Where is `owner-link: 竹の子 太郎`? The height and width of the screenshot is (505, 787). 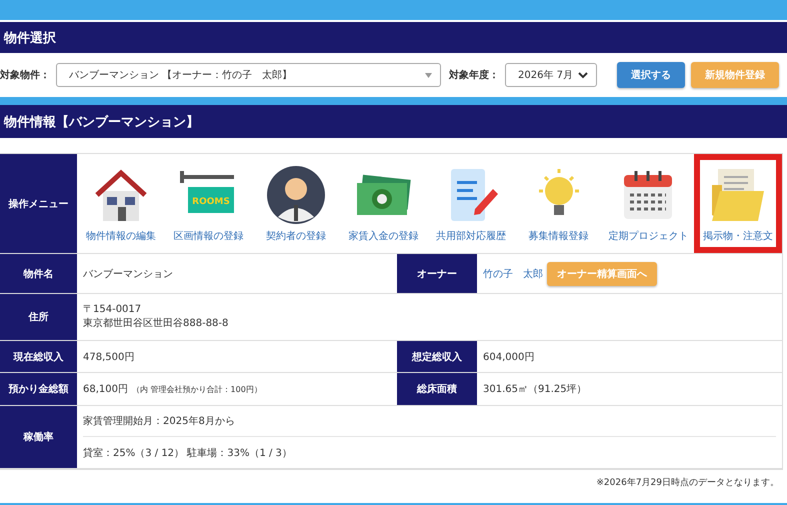 owner-link: 竹の子 太郎 is located at coordinates (513, 273).